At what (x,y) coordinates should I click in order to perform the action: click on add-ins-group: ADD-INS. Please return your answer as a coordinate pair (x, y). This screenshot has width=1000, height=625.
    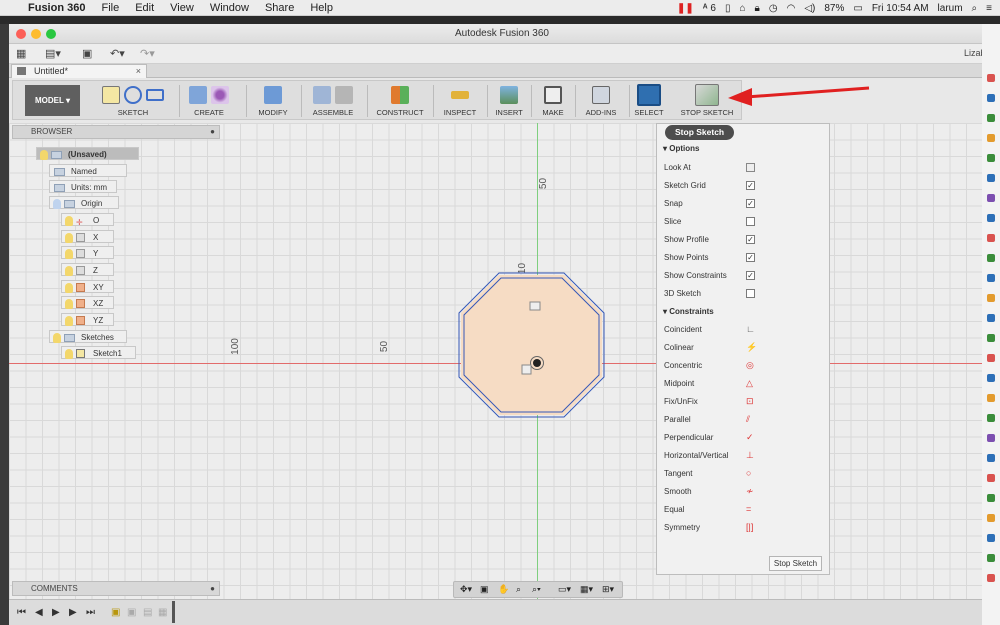
    Looking at the image, I should click on (601, 101).